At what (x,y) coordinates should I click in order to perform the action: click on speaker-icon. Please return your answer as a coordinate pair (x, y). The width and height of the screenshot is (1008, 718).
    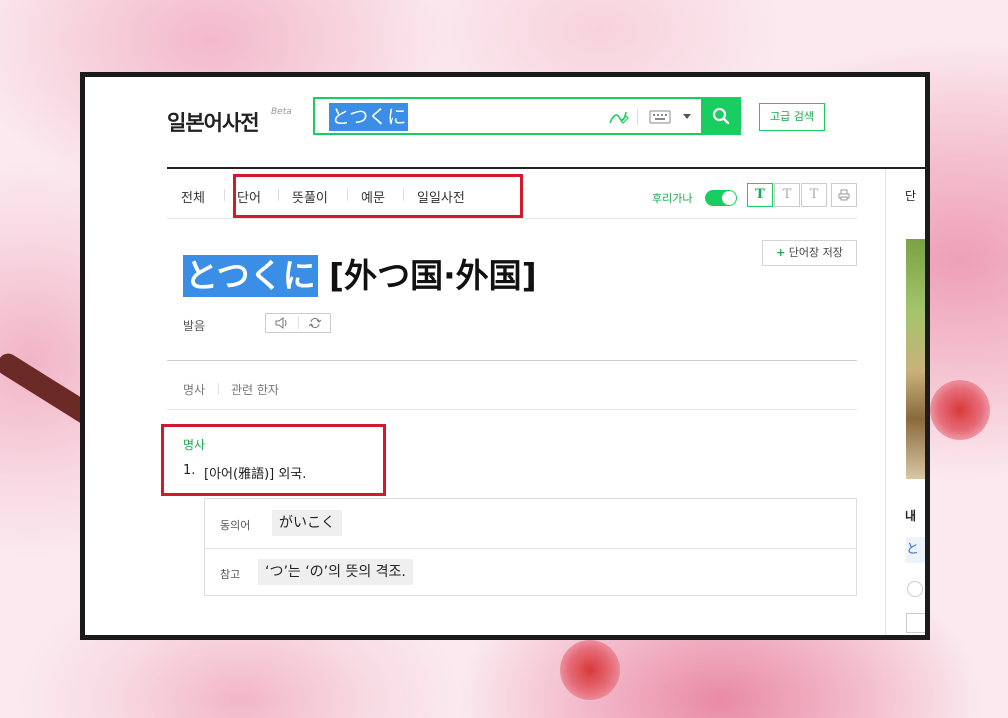
    Looking at the image, I should click on (282, 323).